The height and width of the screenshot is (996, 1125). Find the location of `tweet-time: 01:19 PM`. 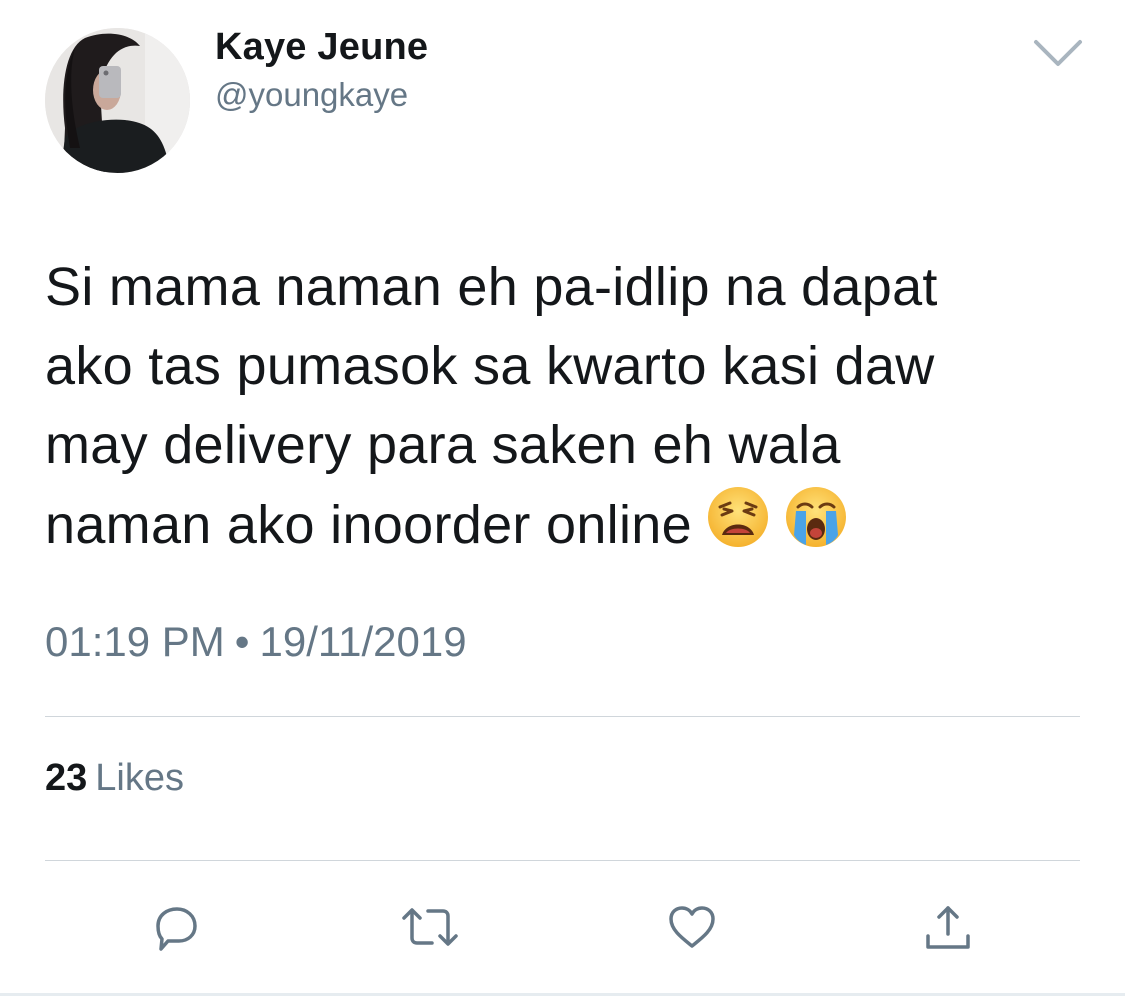

tweet-time: 01:19 PM is located at coordinates (135, 641).